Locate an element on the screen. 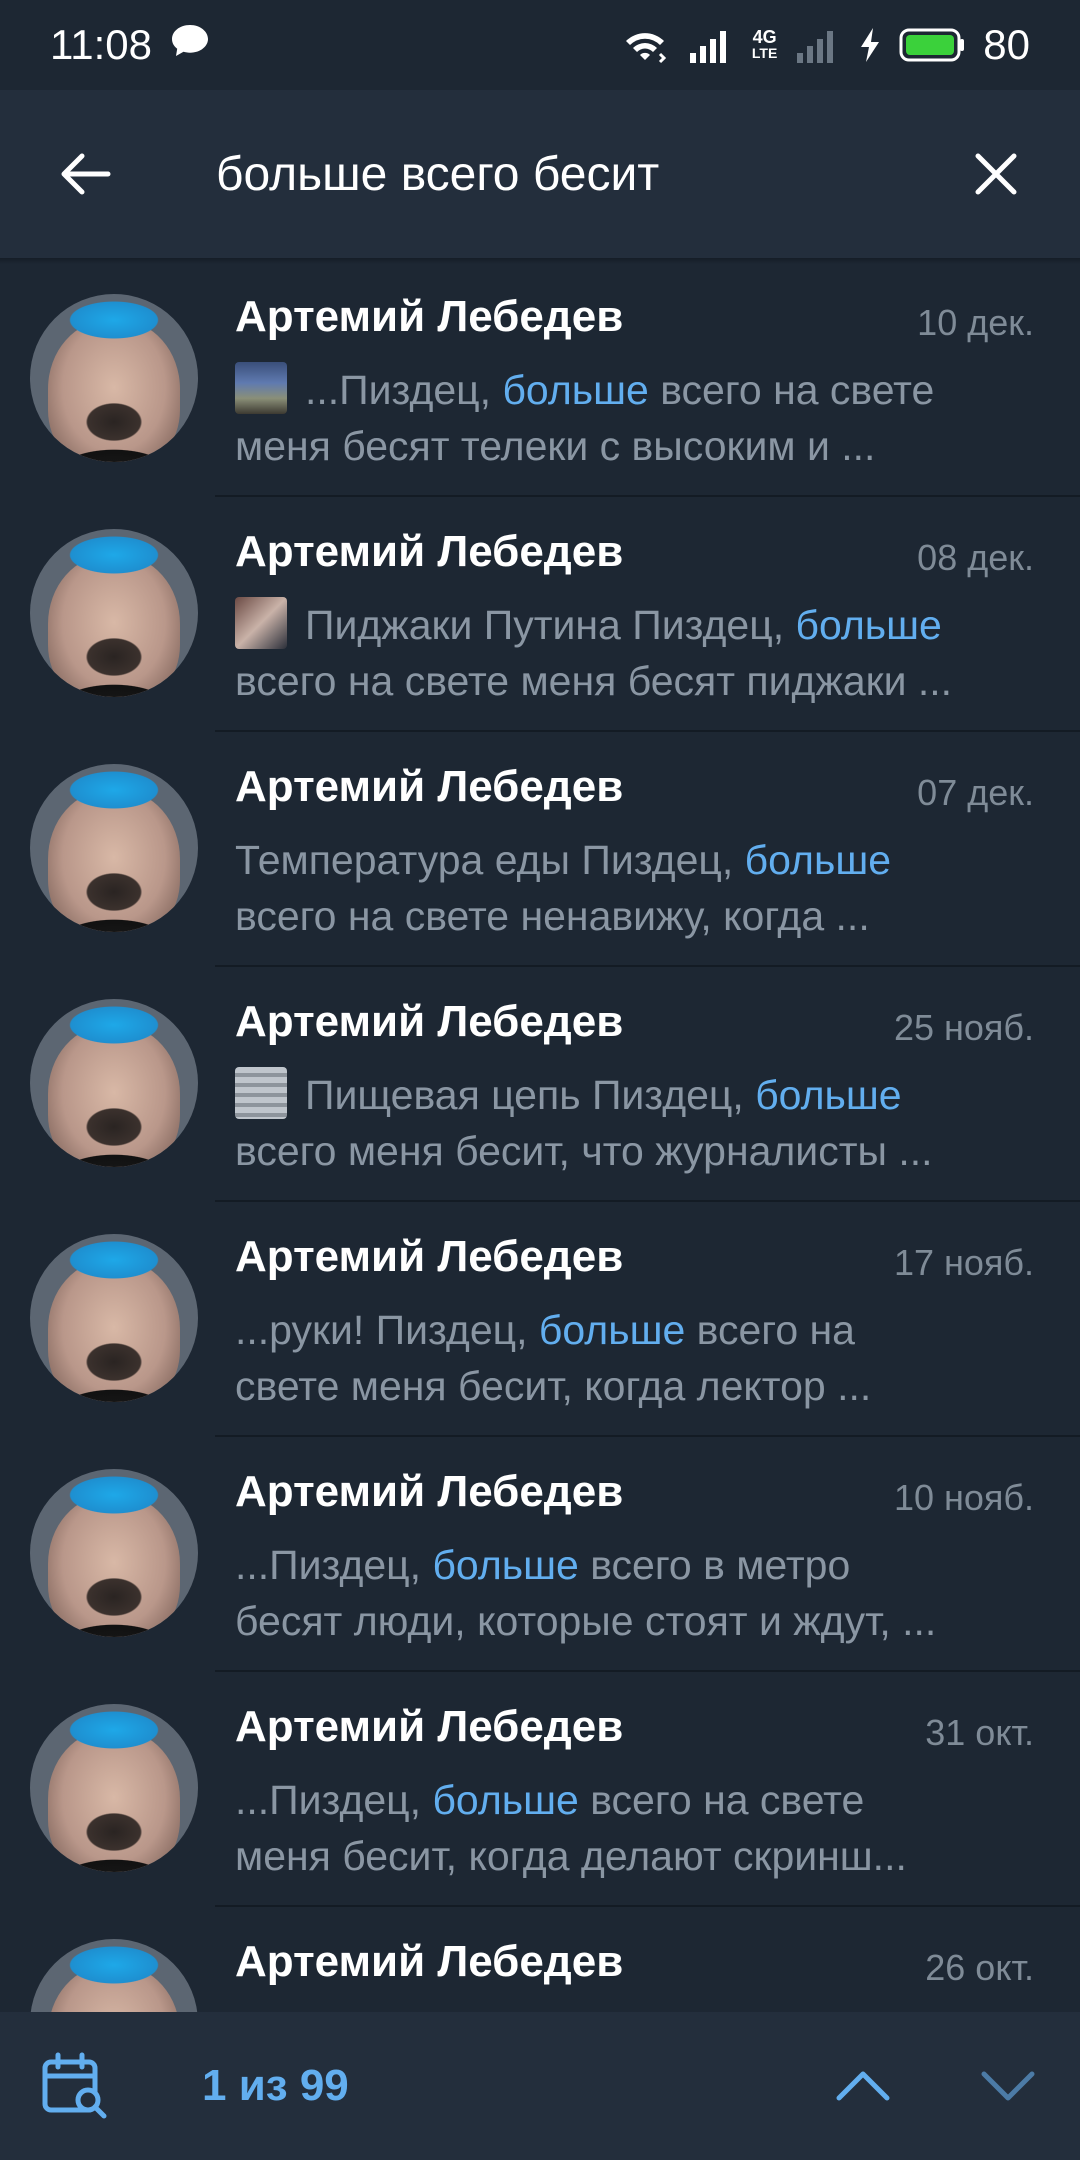  result-date: 10 нояб. is located at coordinates (963, 1497).